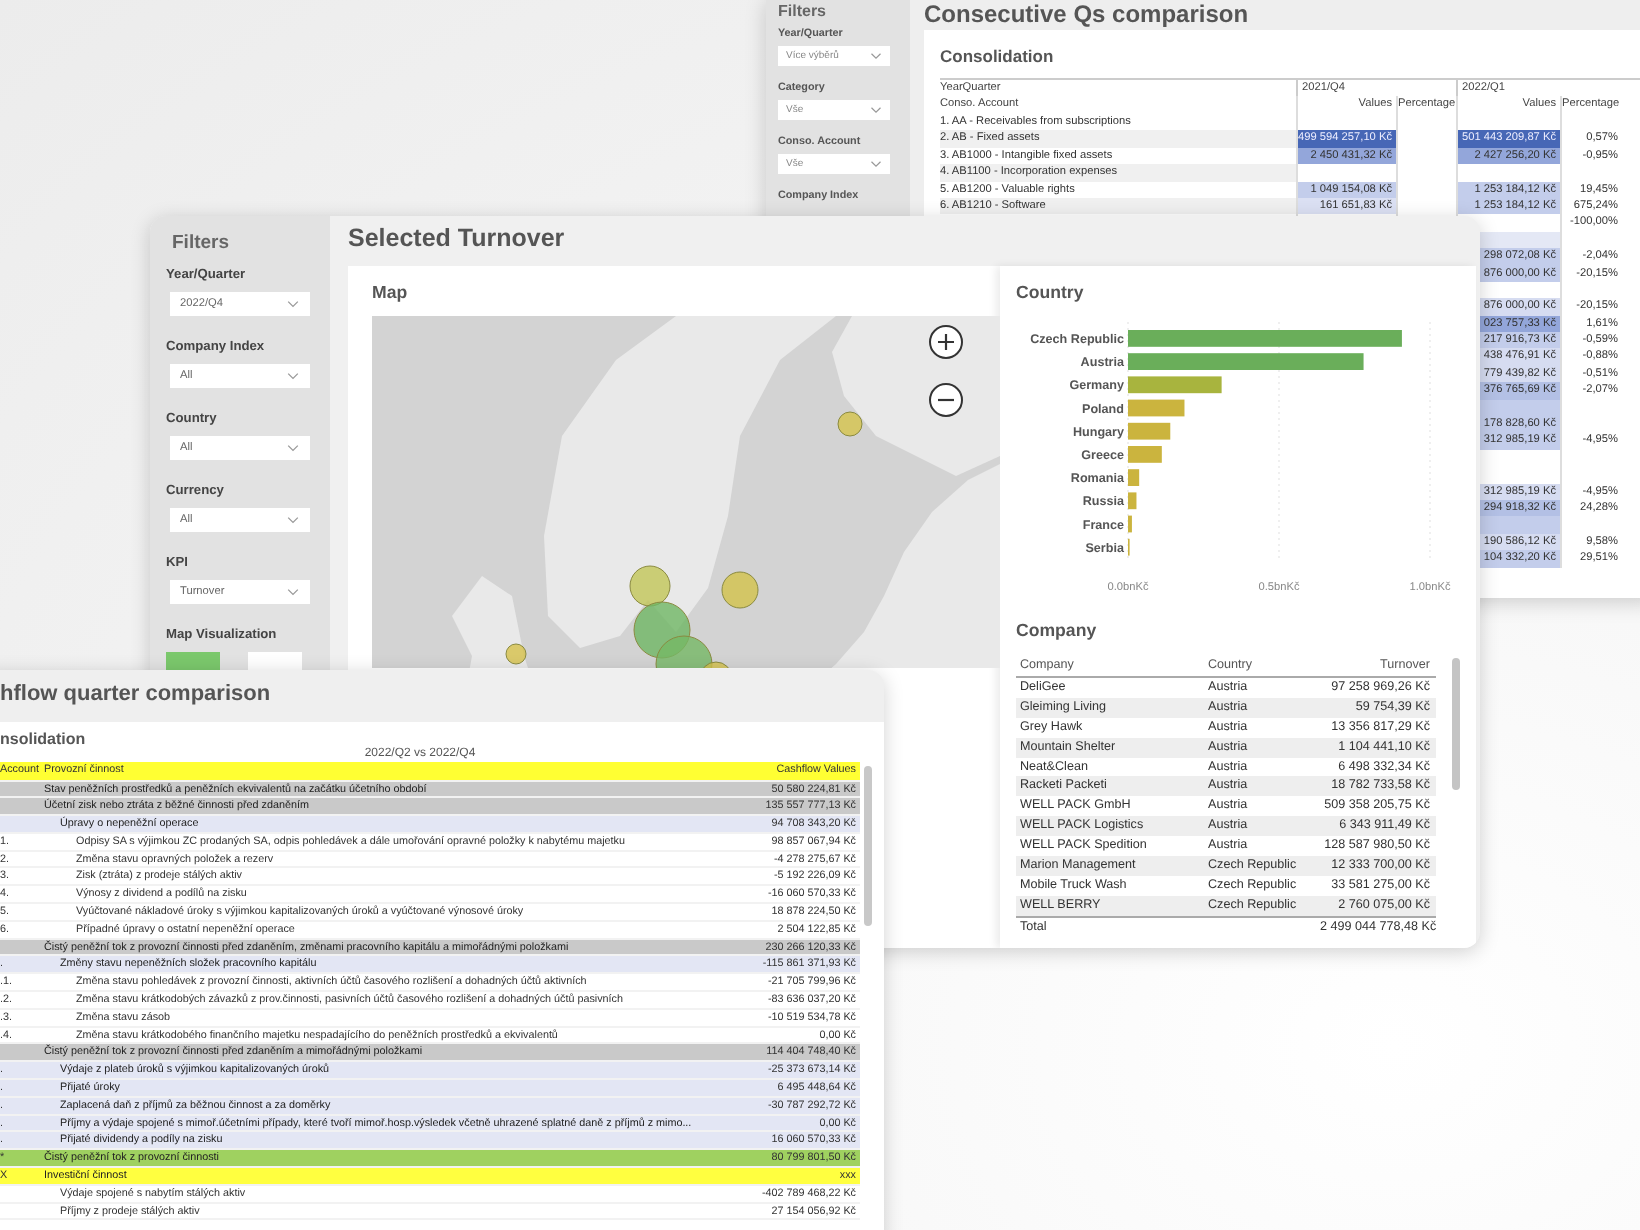 This screenshot has width=1640, height=1230. I want to click on zoom-in-button, so click(946, 342).